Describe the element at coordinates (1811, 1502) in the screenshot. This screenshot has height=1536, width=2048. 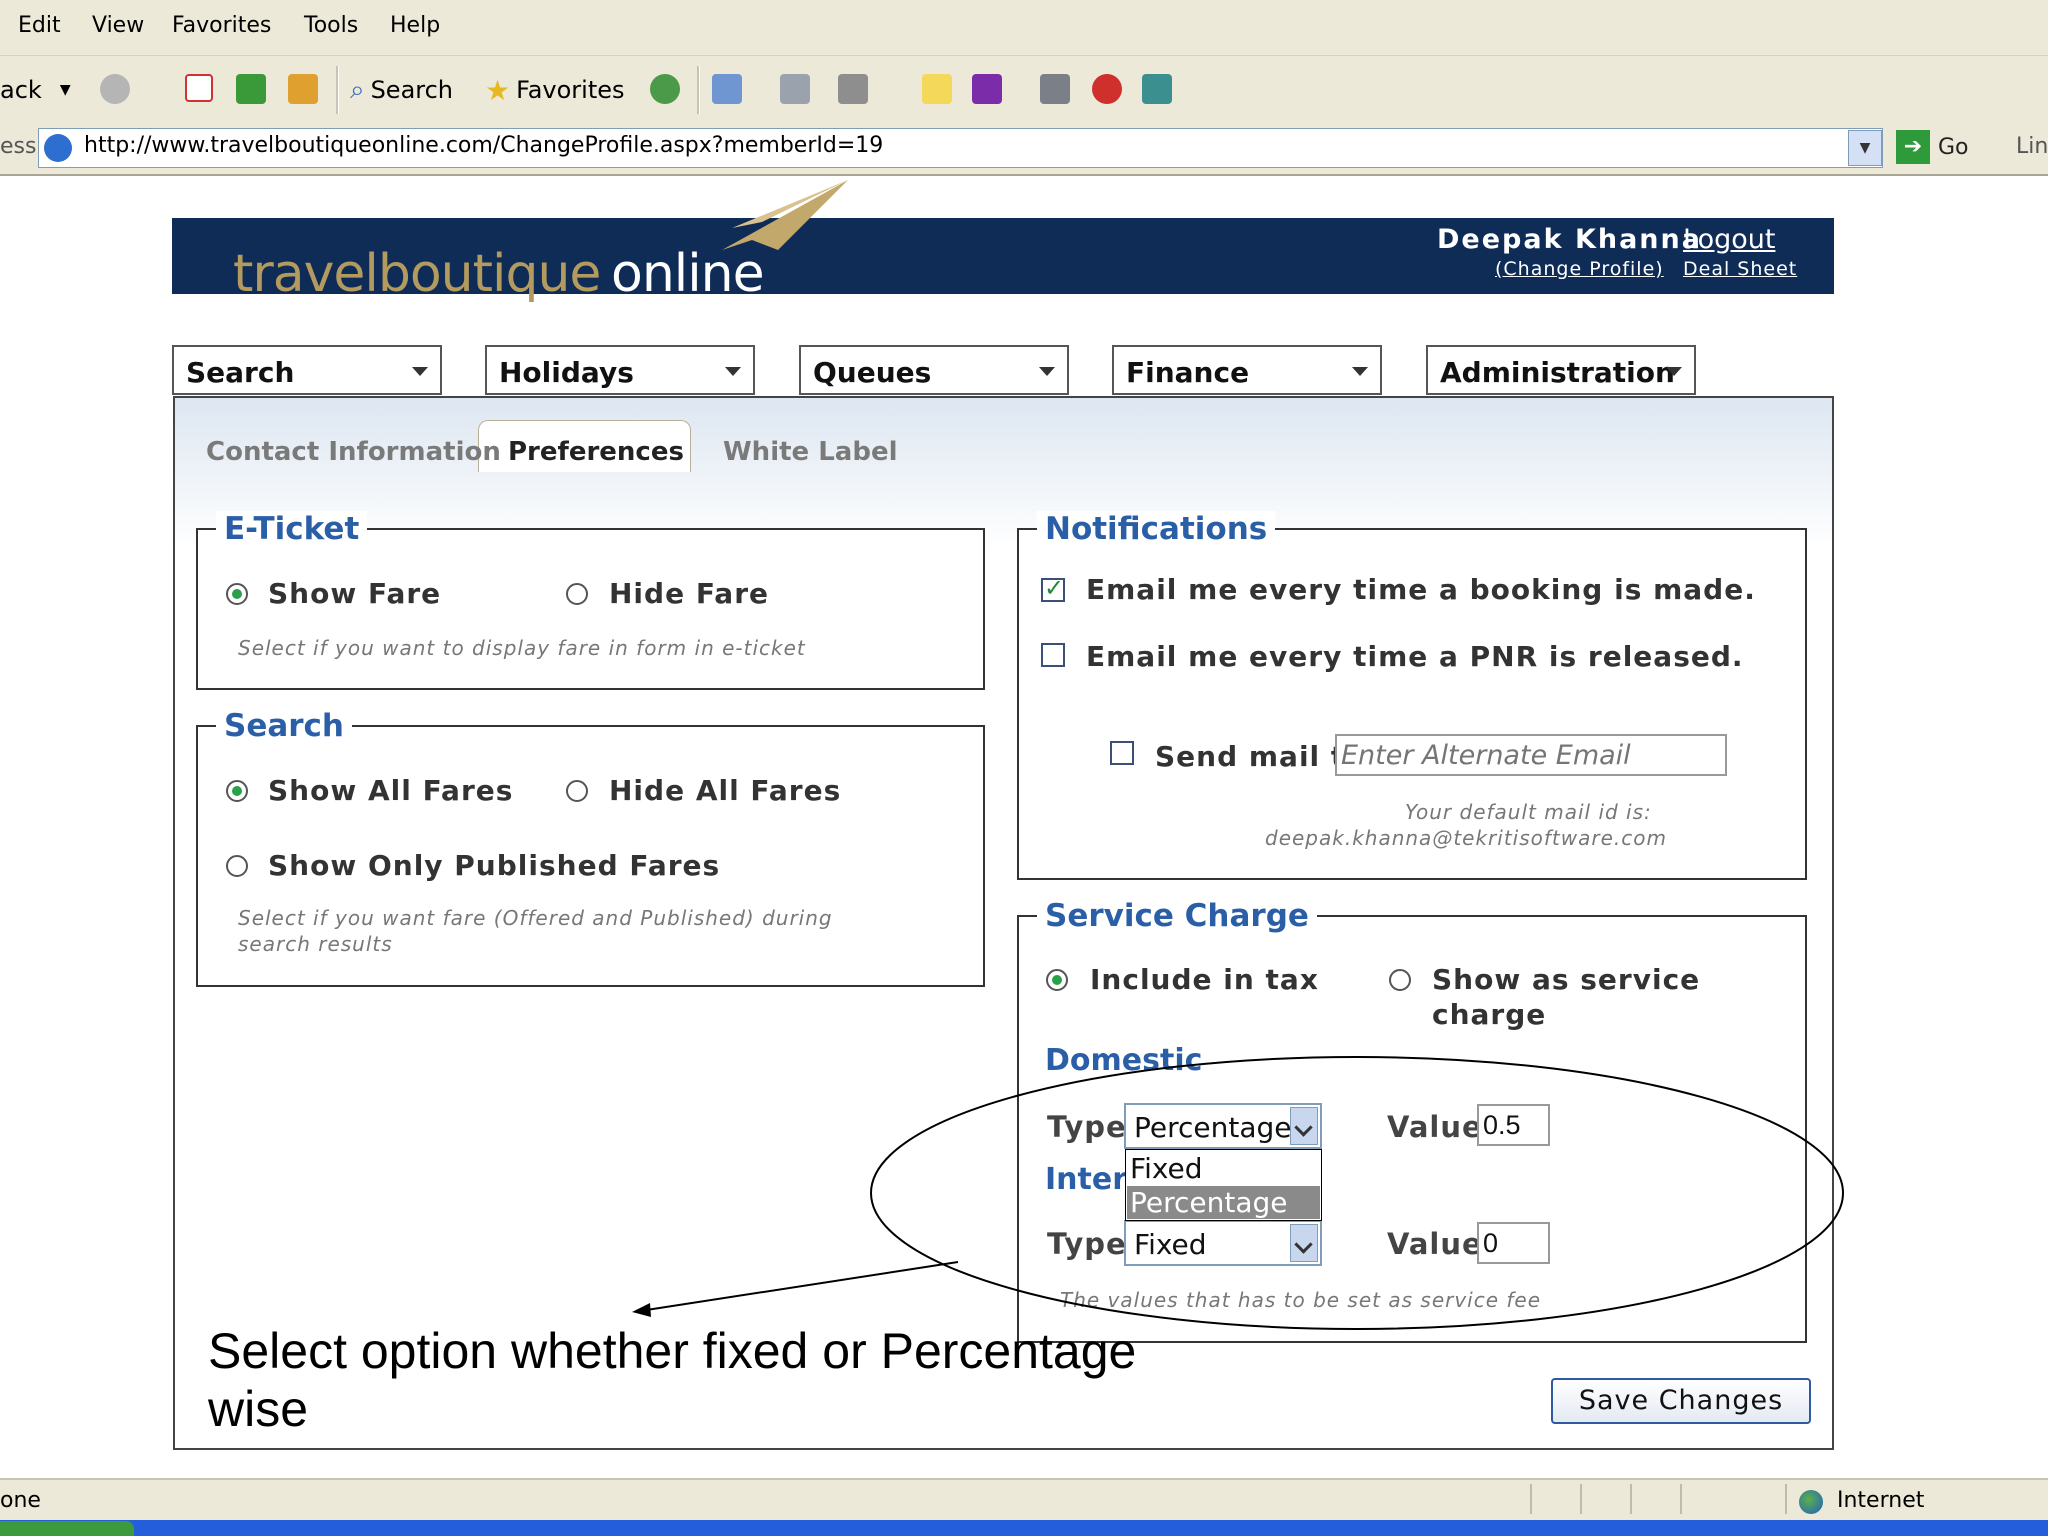
I see `globe-icon` at that location.